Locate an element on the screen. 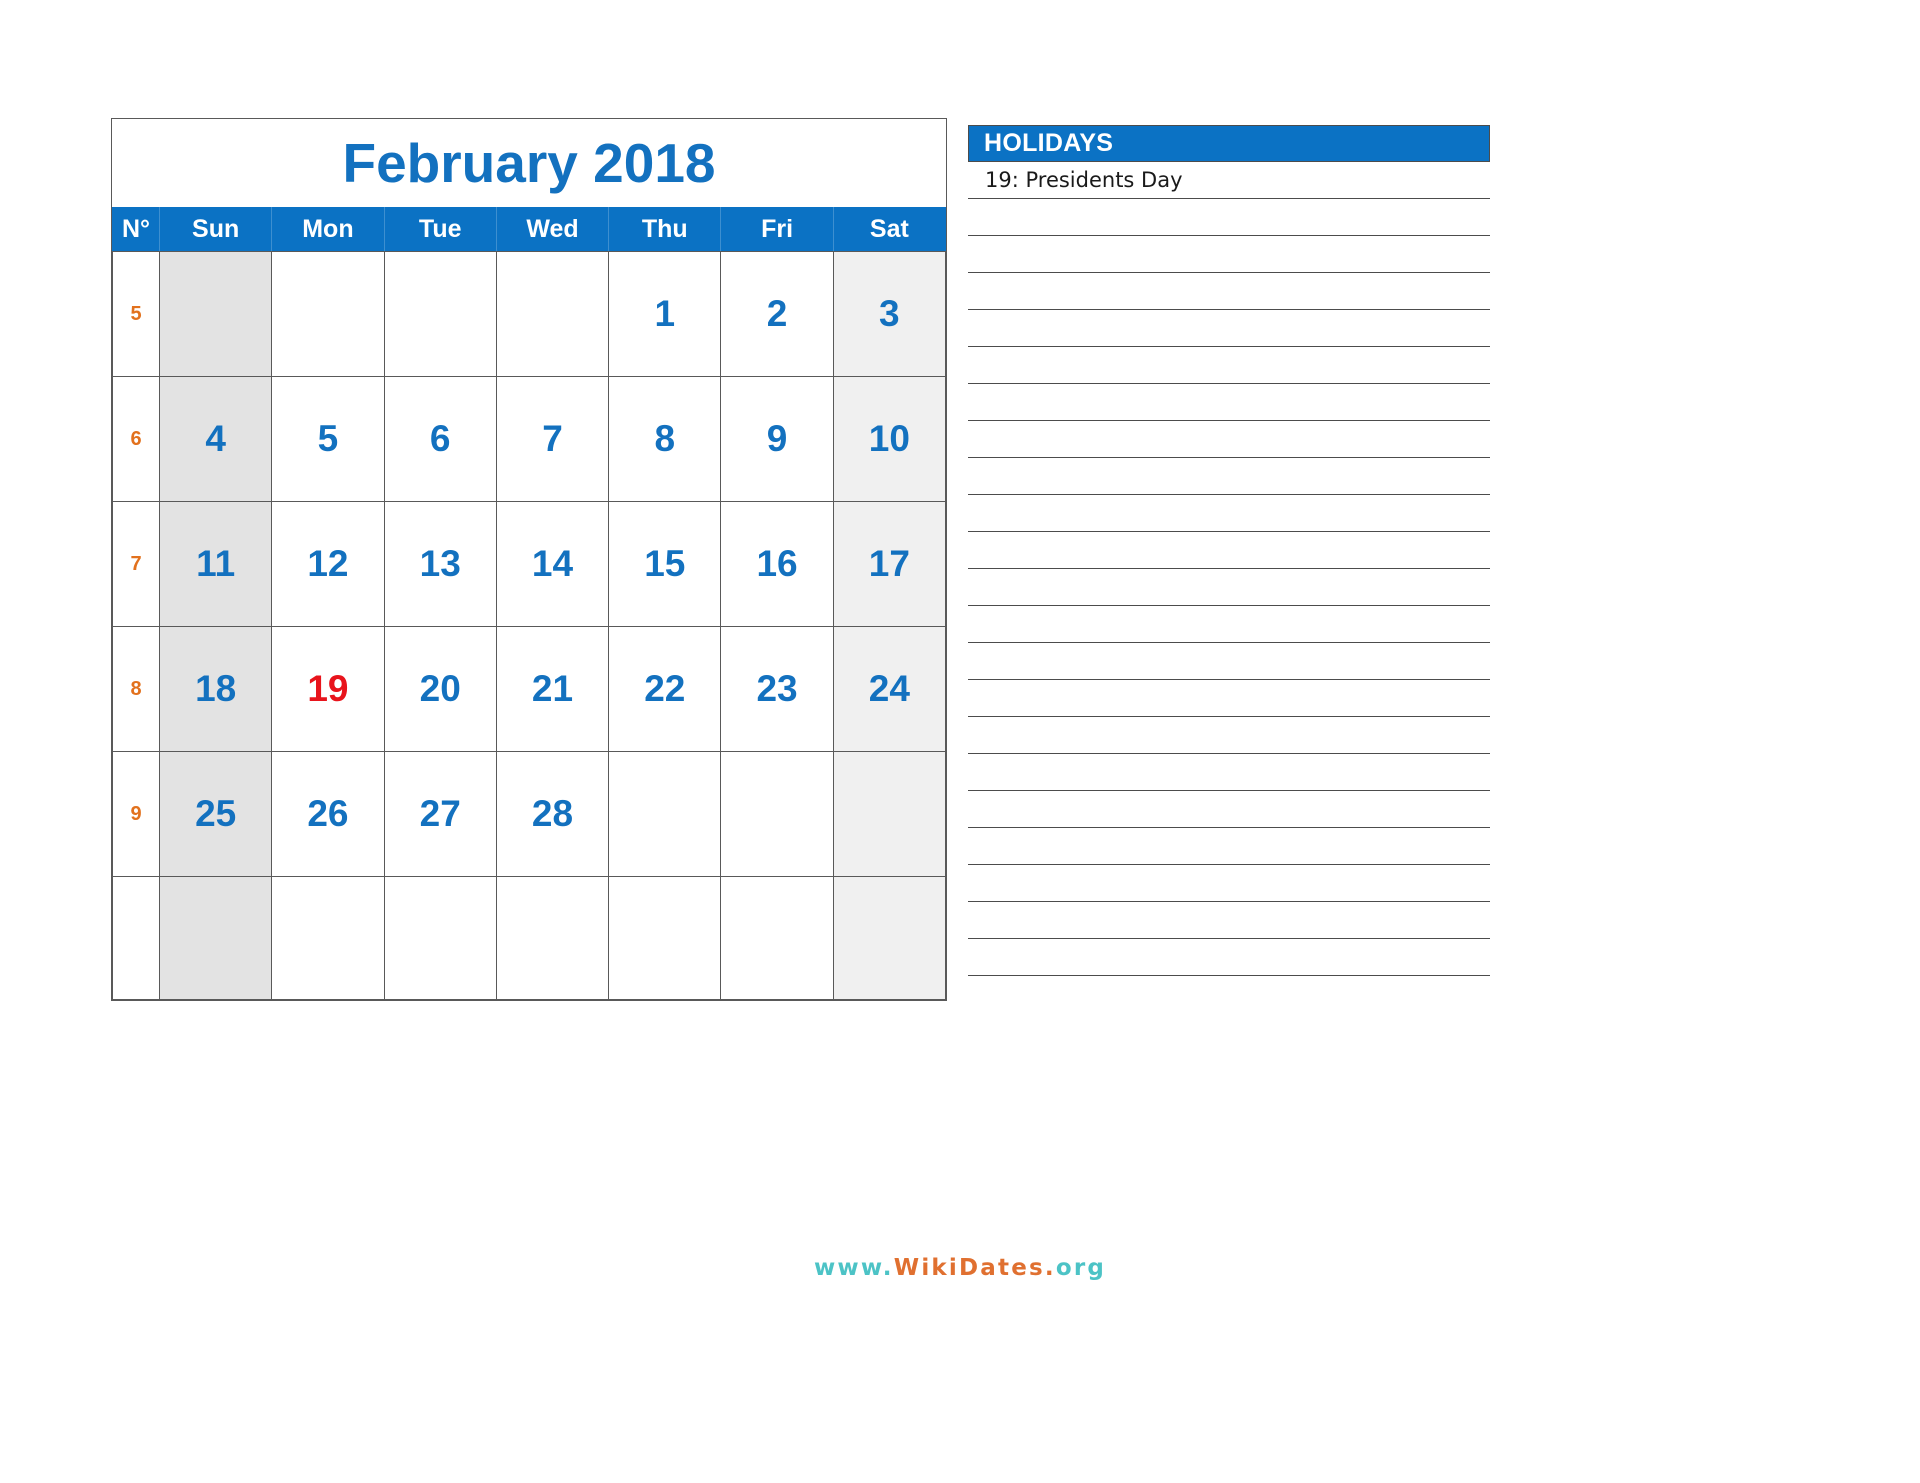 This screenshot has width=1920, height=1483. column-header-wed: Wed is located at coordinates (552, 229).